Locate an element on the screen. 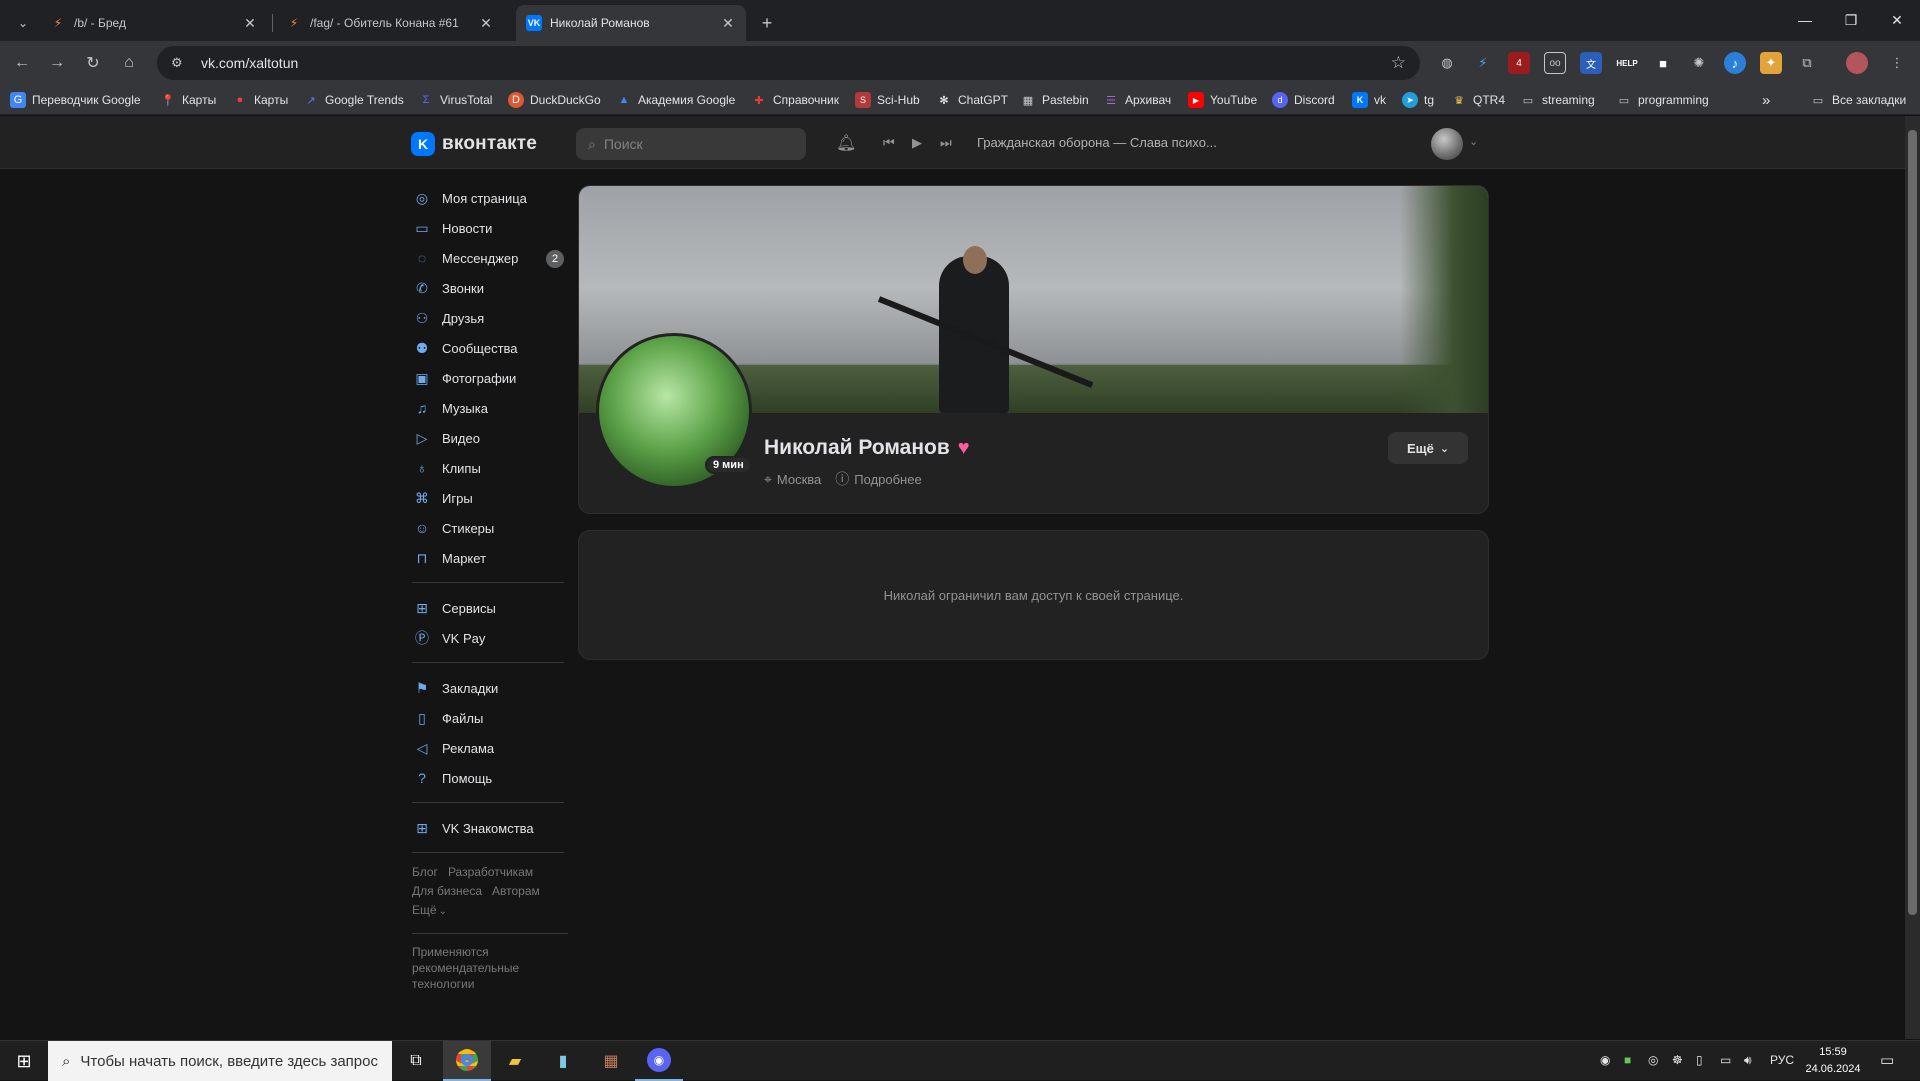  address-bar: ⚙ vk.com/xaltotun ☆ is located at coordinates (788, 63).